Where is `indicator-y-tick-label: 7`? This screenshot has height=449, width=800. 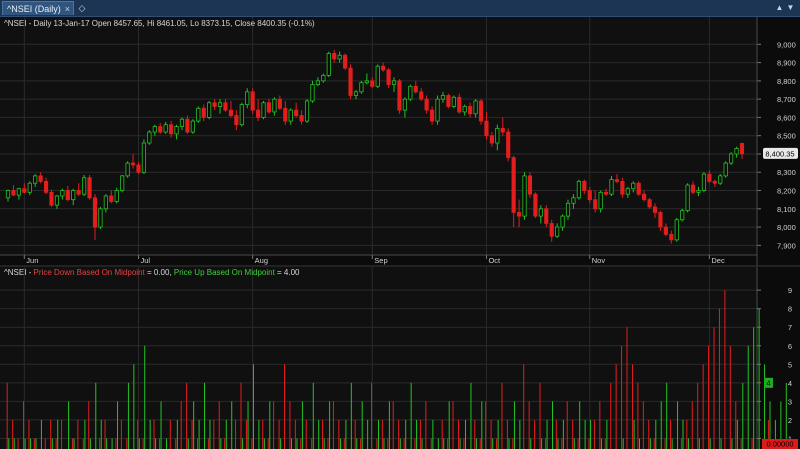
indicator-y-tick-label: 7 is located at coordinates (790, 327).